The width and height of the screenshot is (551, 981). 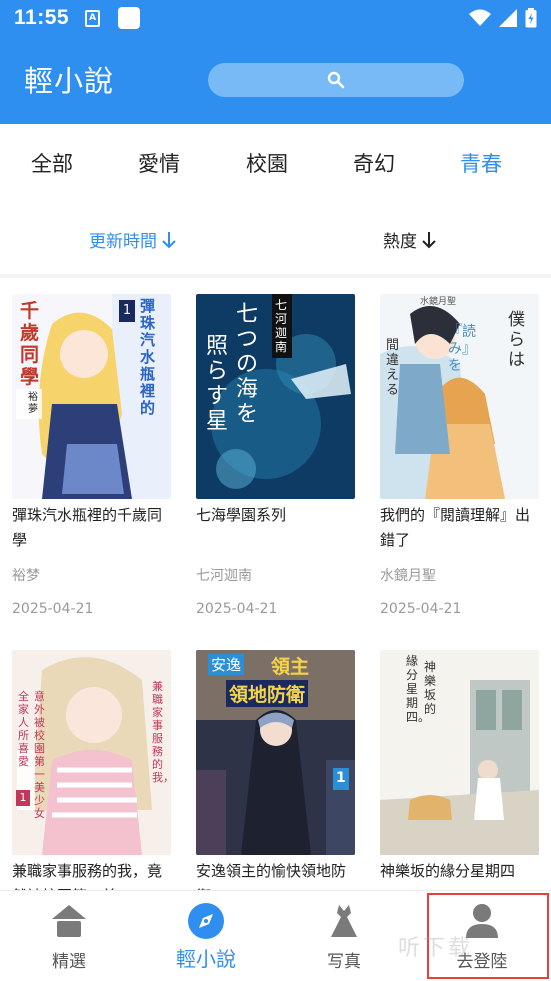 What do you see at coordinates (52, 163) in the screenshot?
I see `tab-all: 全部` at bounding box center [52, 163].